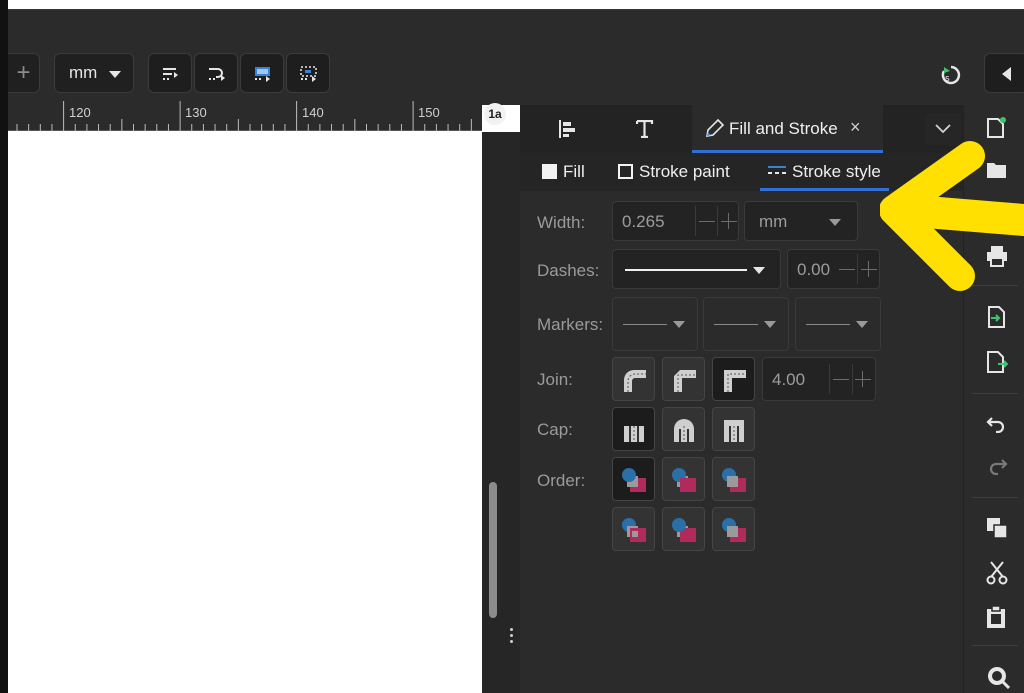 The image size is (1024, 693). I want to click on top-strip, so click(512, 4).